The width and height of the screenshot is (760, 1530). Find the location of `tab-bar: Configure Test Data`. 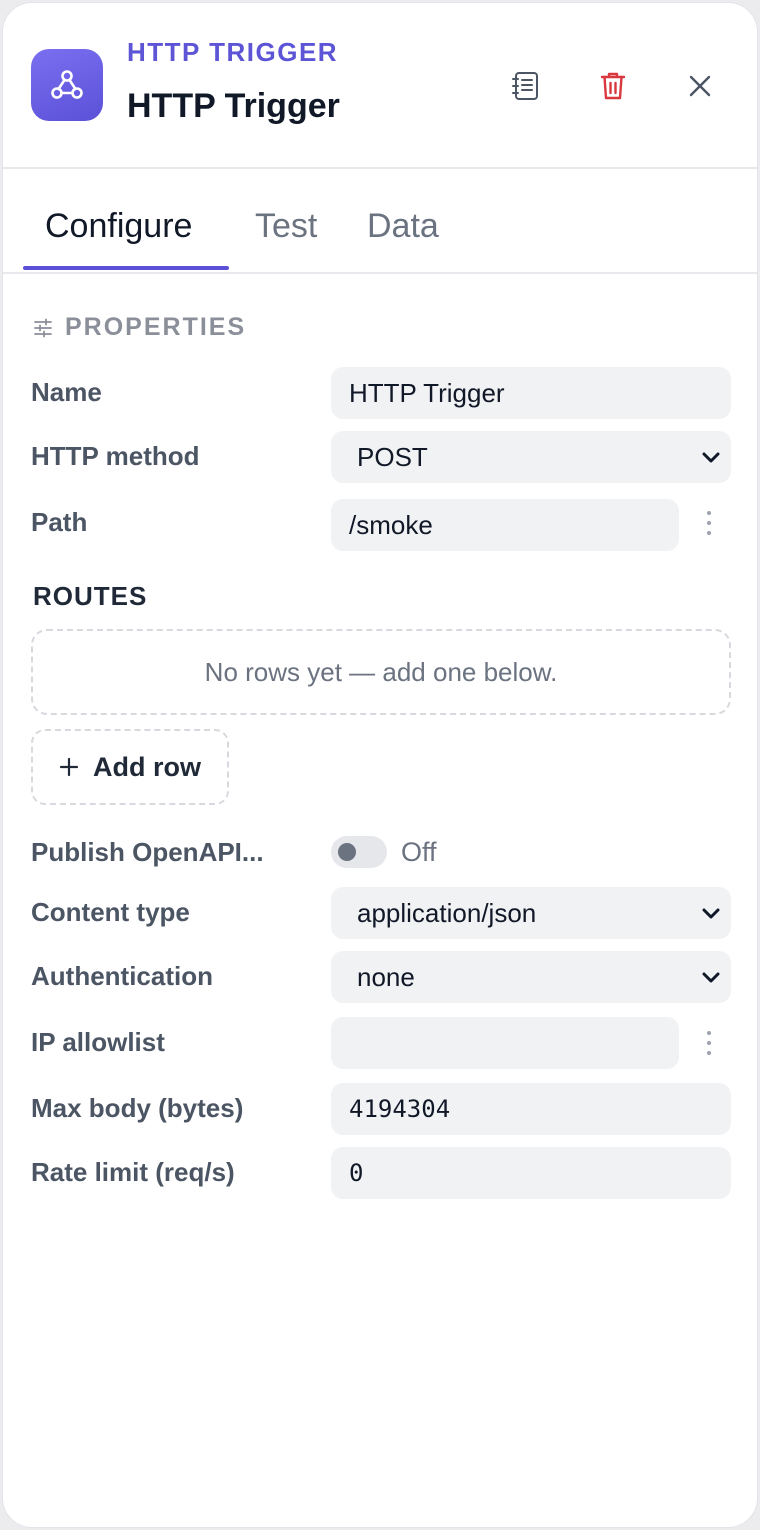

tab-bar: Configure Test Data is located at coordinates (380, 222).